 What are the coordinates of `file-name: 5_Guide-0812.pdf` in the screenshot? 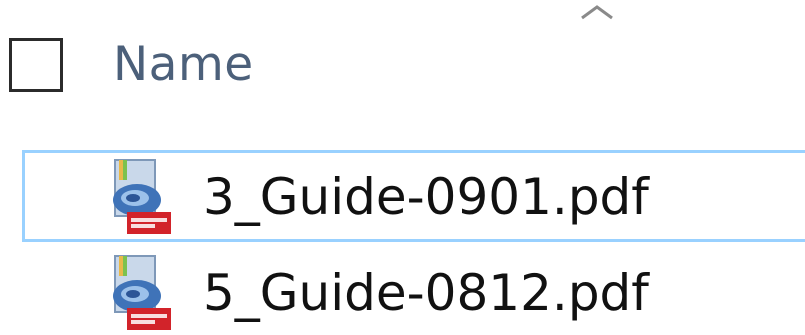 It's located at (426, 293).